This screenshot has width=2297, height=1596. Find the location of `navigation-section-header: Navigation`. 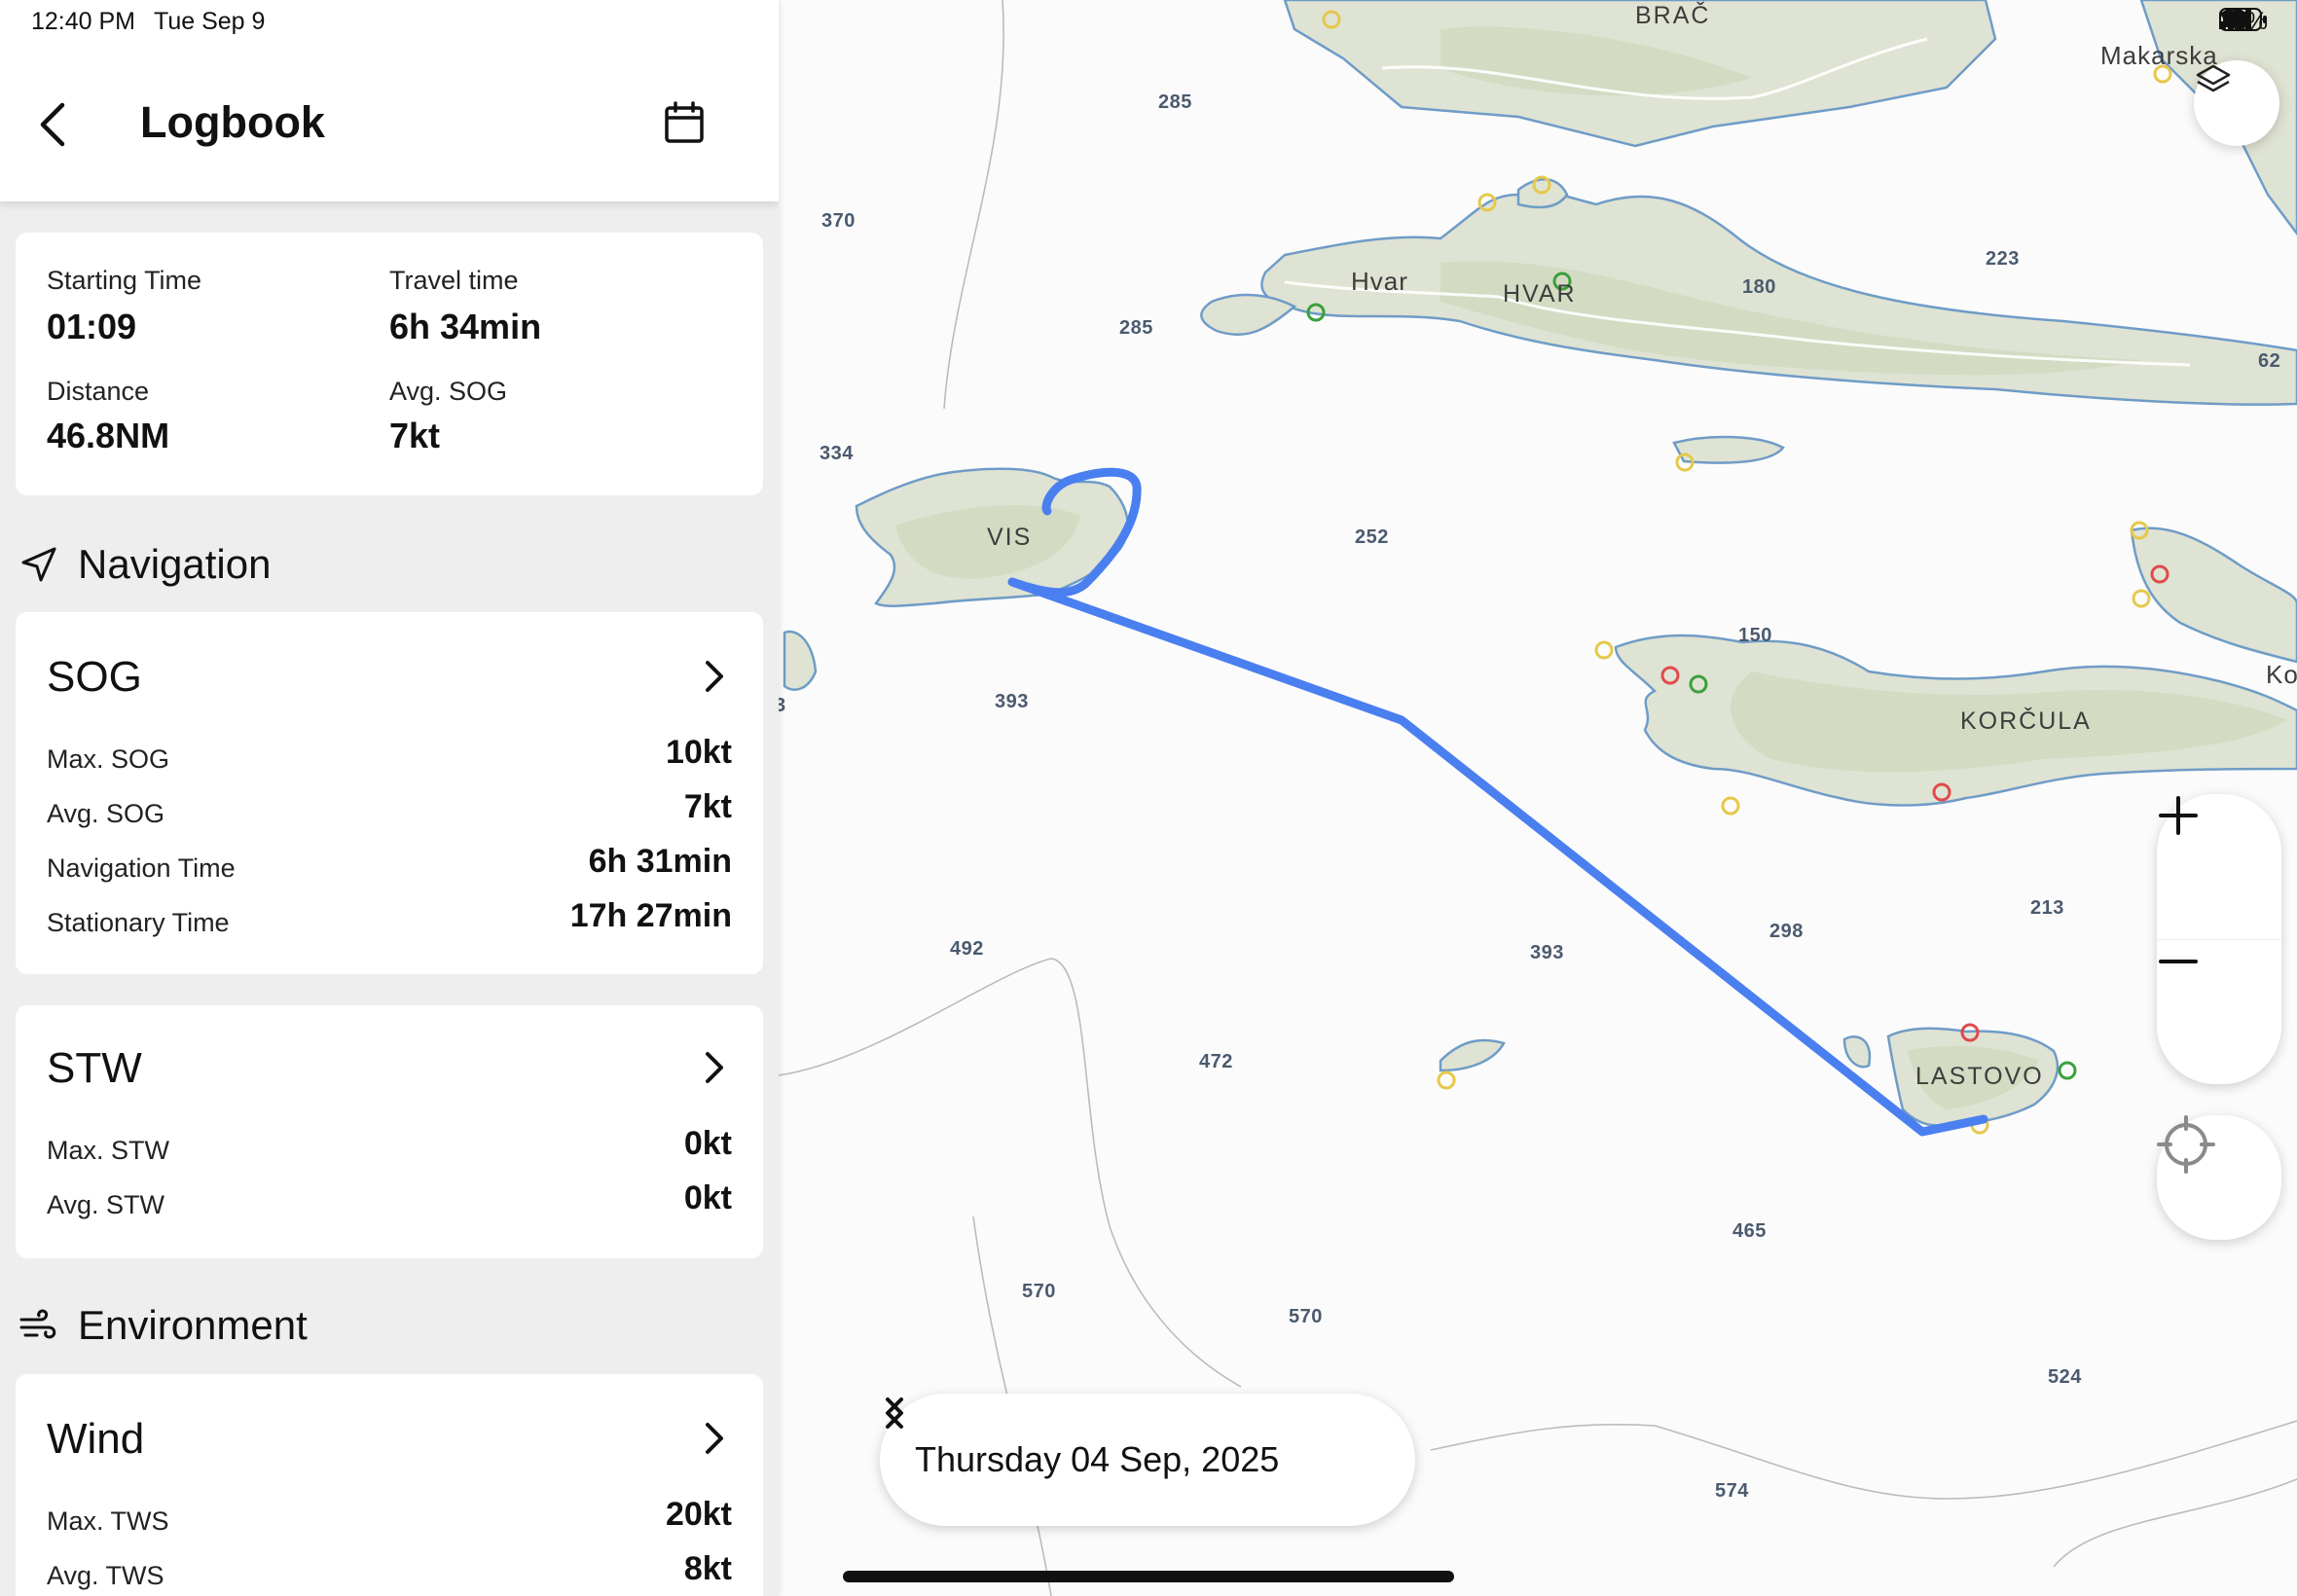

navigation-section-header: Navigation is located at coordinates (145, 564).